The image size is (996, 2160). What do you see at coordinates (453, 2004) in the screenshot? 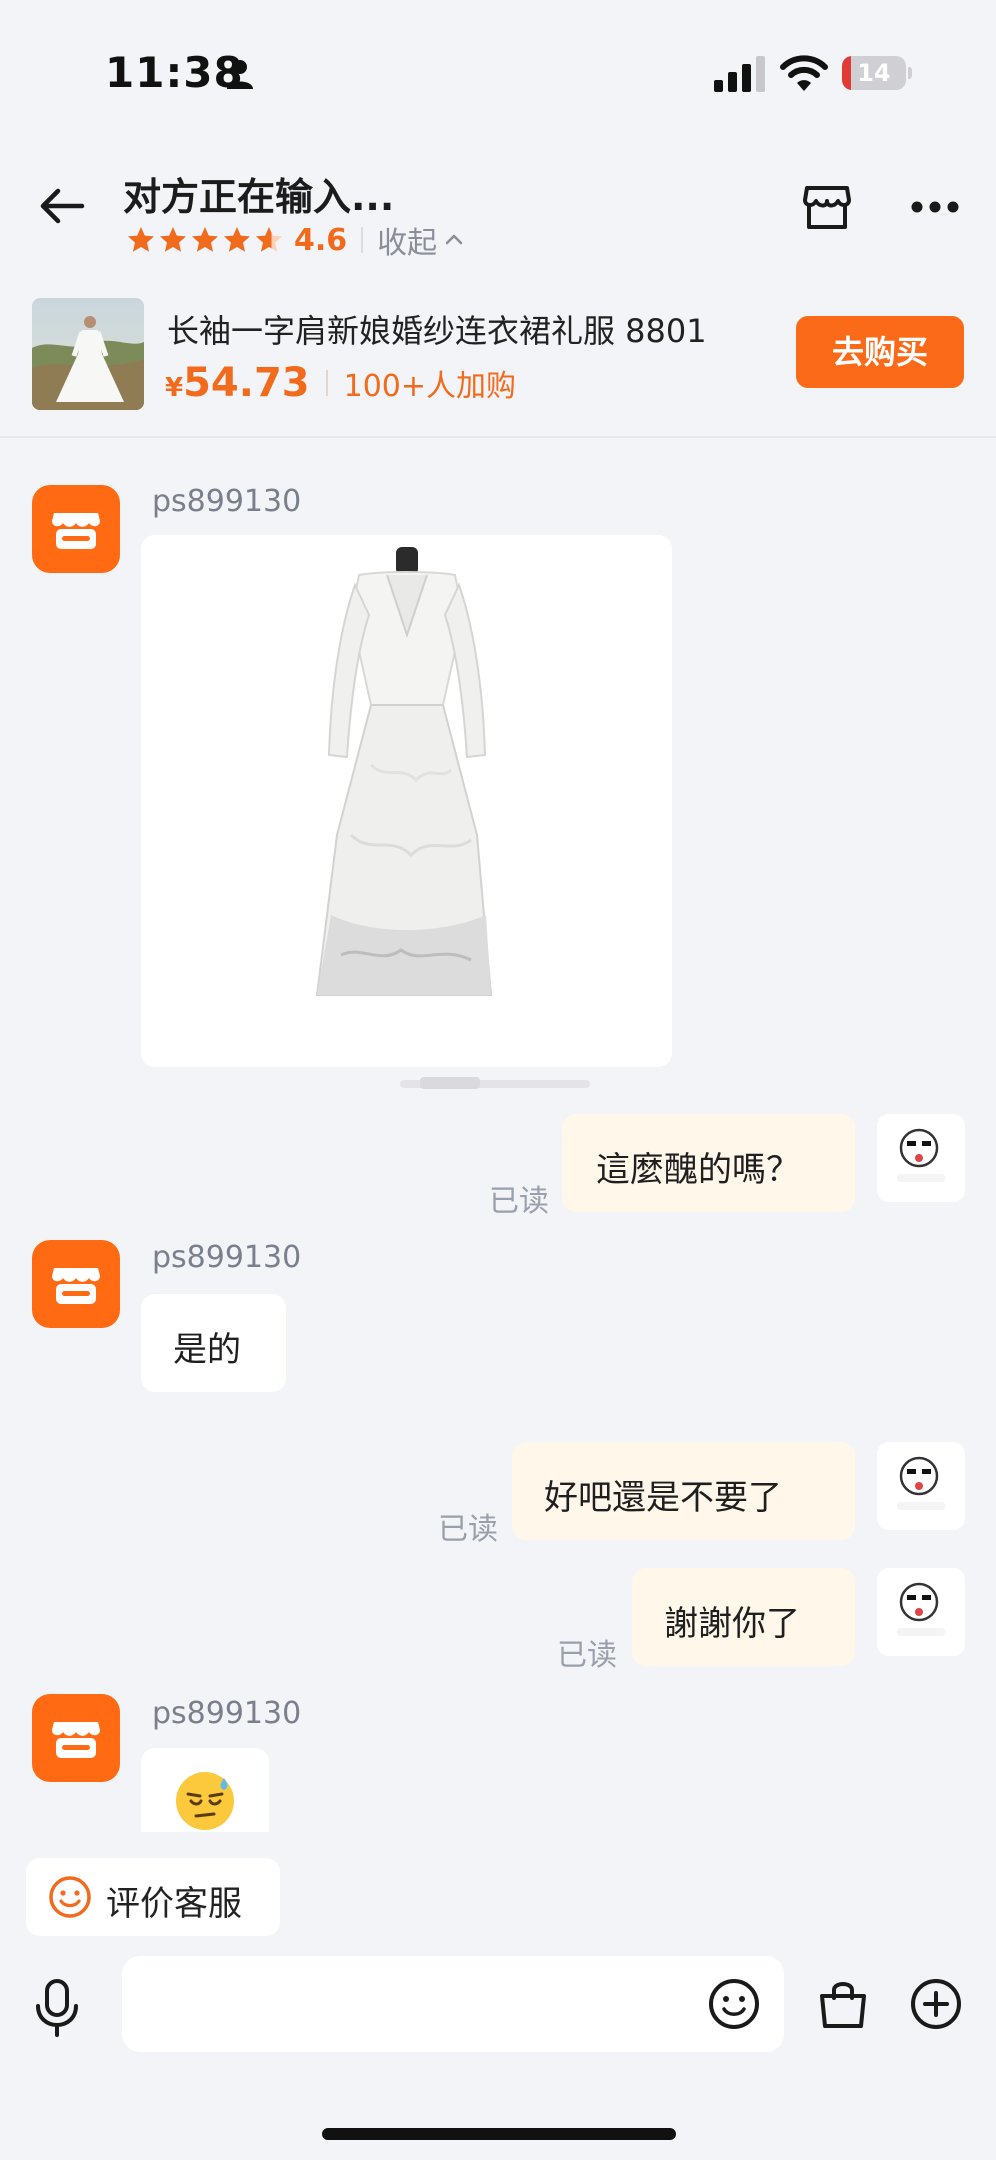
I see `message-input` at bounding box center [453, 2004].